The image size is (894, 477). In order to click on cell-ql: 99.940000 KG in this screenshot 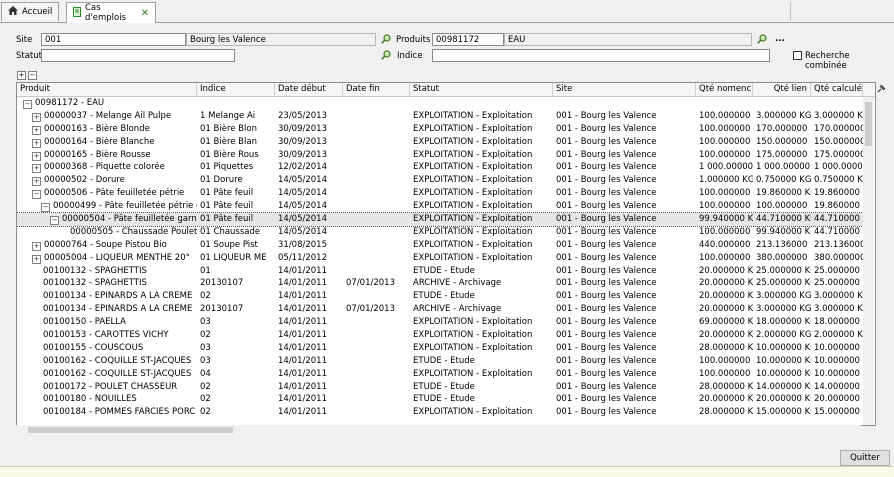, I will do `click(783, 231)`.